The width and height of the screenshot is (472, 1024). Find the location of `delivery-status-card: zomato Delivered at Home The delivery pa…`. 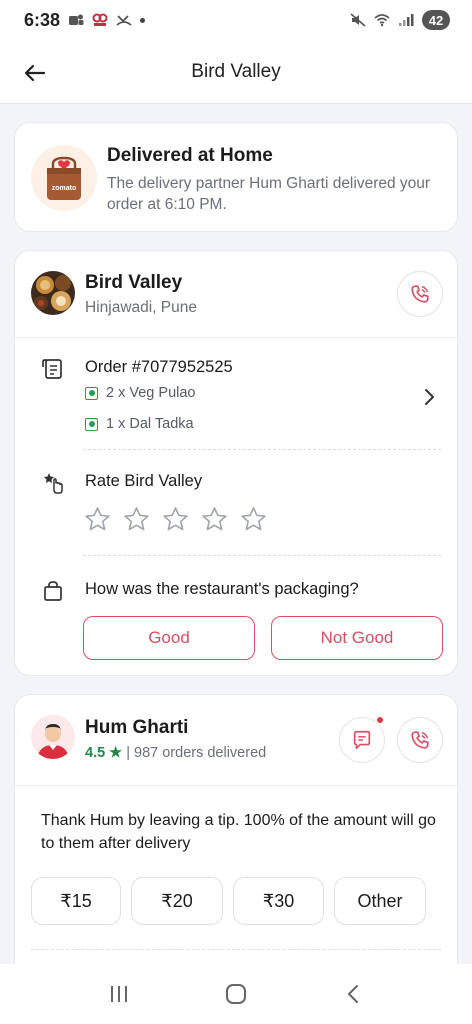

delivery-status-card: zomato Delivered at Home The delivery pa… is located at coordinates (236, 177).